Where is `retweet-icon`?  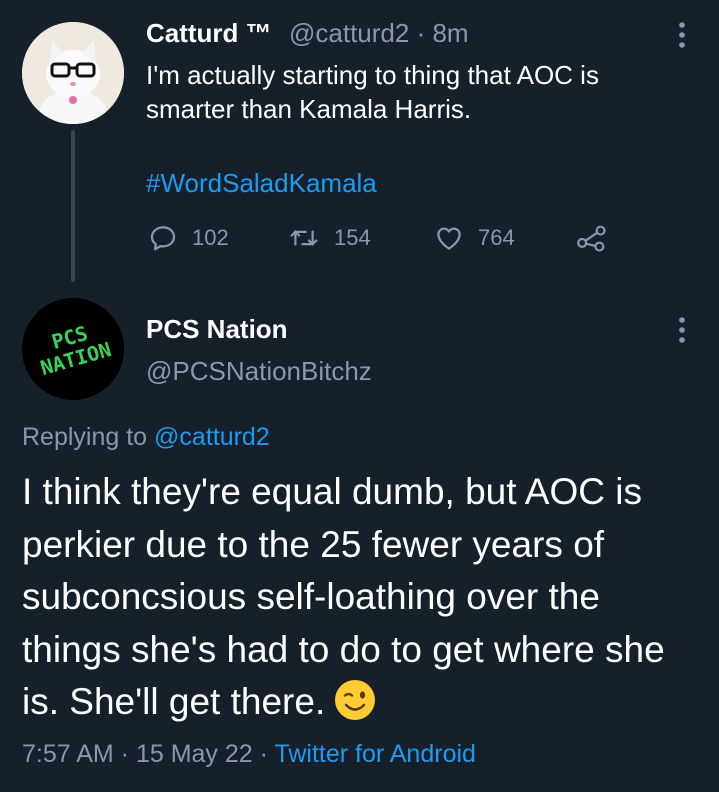 retweet-icon is located at coordinates (304, 238).